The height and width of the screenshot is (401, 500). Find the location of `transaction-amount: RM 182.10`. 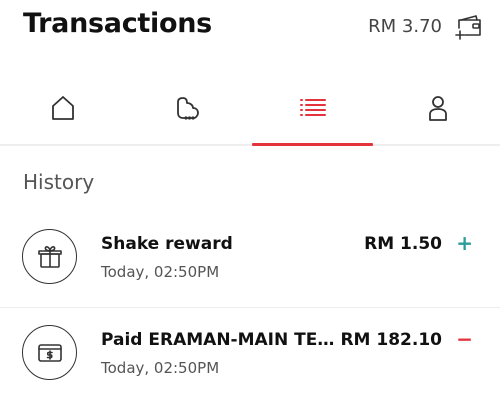

transaction-amount: RM 182.10 is located at coordinates (391, 340).